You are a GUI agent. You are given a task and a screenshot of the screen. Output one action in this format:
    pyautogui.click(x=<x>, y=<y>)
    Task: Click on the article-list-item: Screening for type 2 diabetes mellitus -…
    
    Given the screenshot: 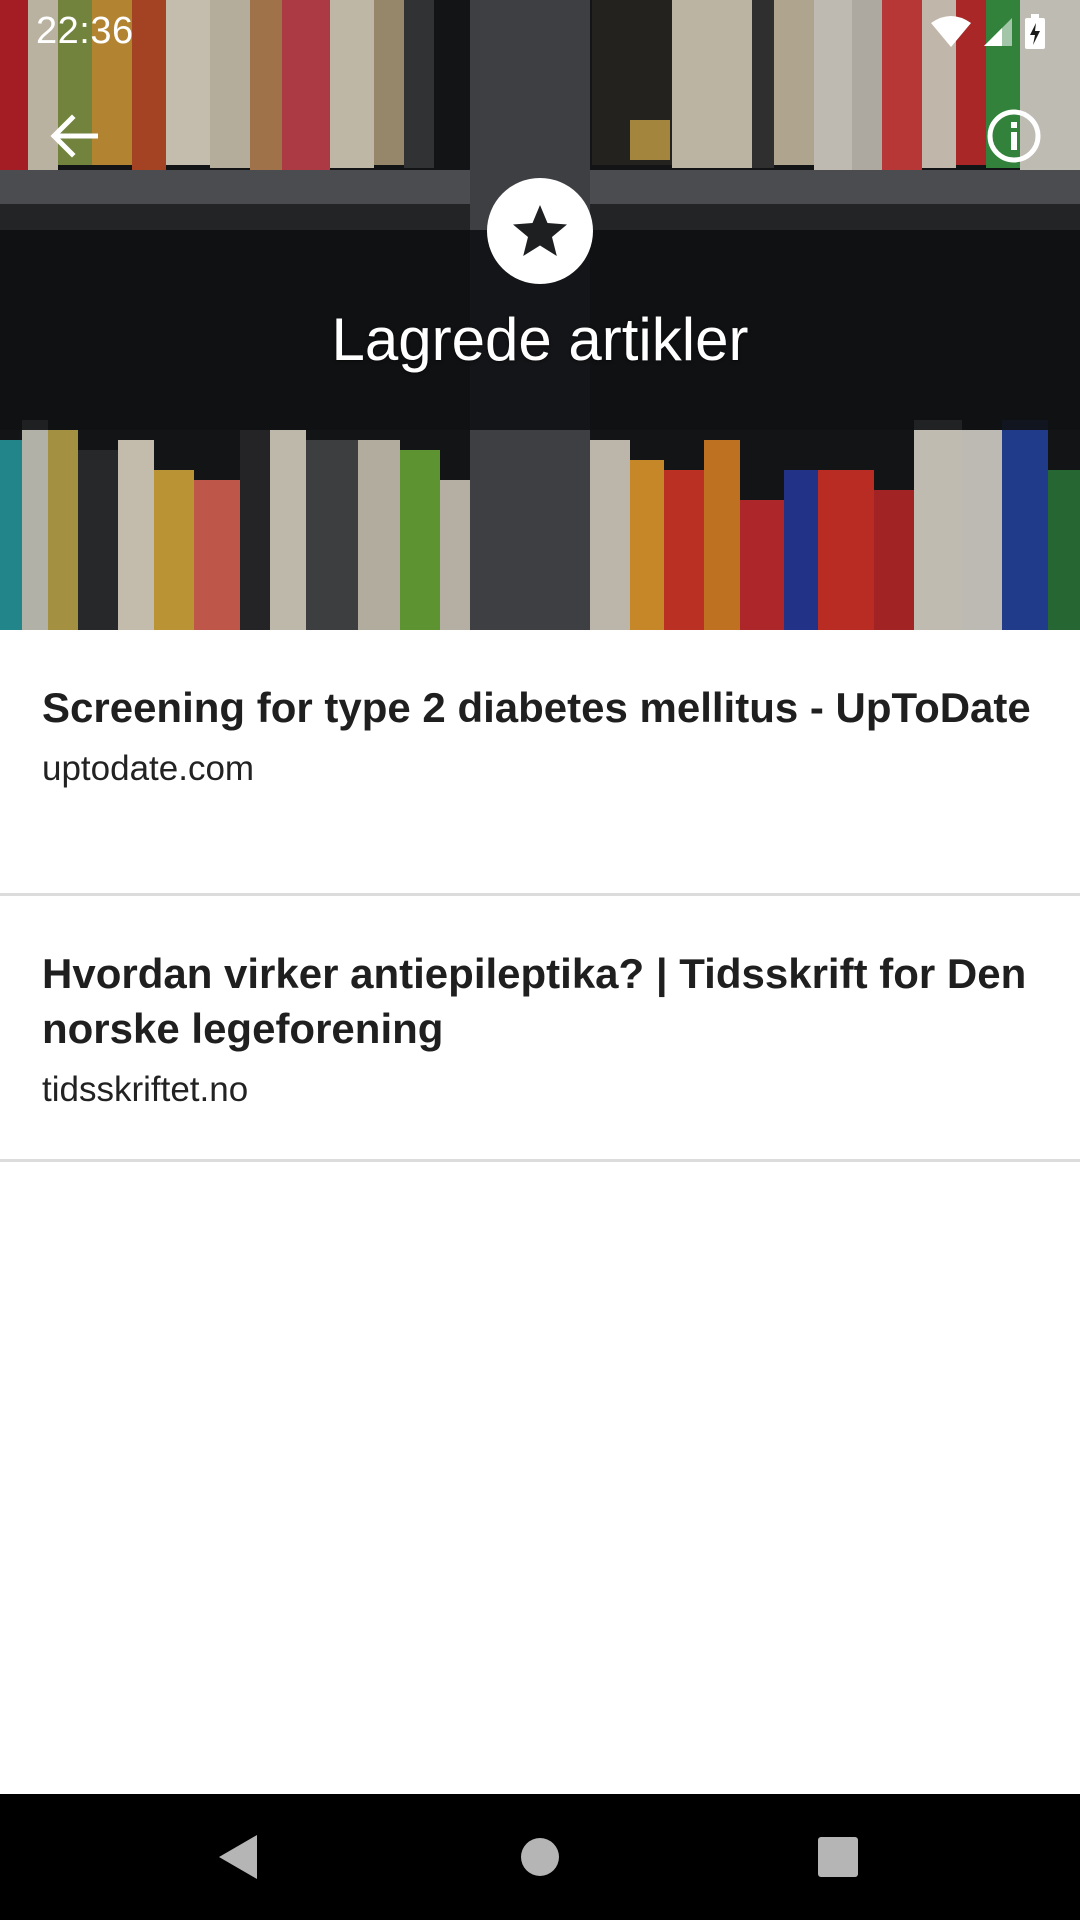 What is the action you would take?
    pyautogui.click(x=540, y=763)
    